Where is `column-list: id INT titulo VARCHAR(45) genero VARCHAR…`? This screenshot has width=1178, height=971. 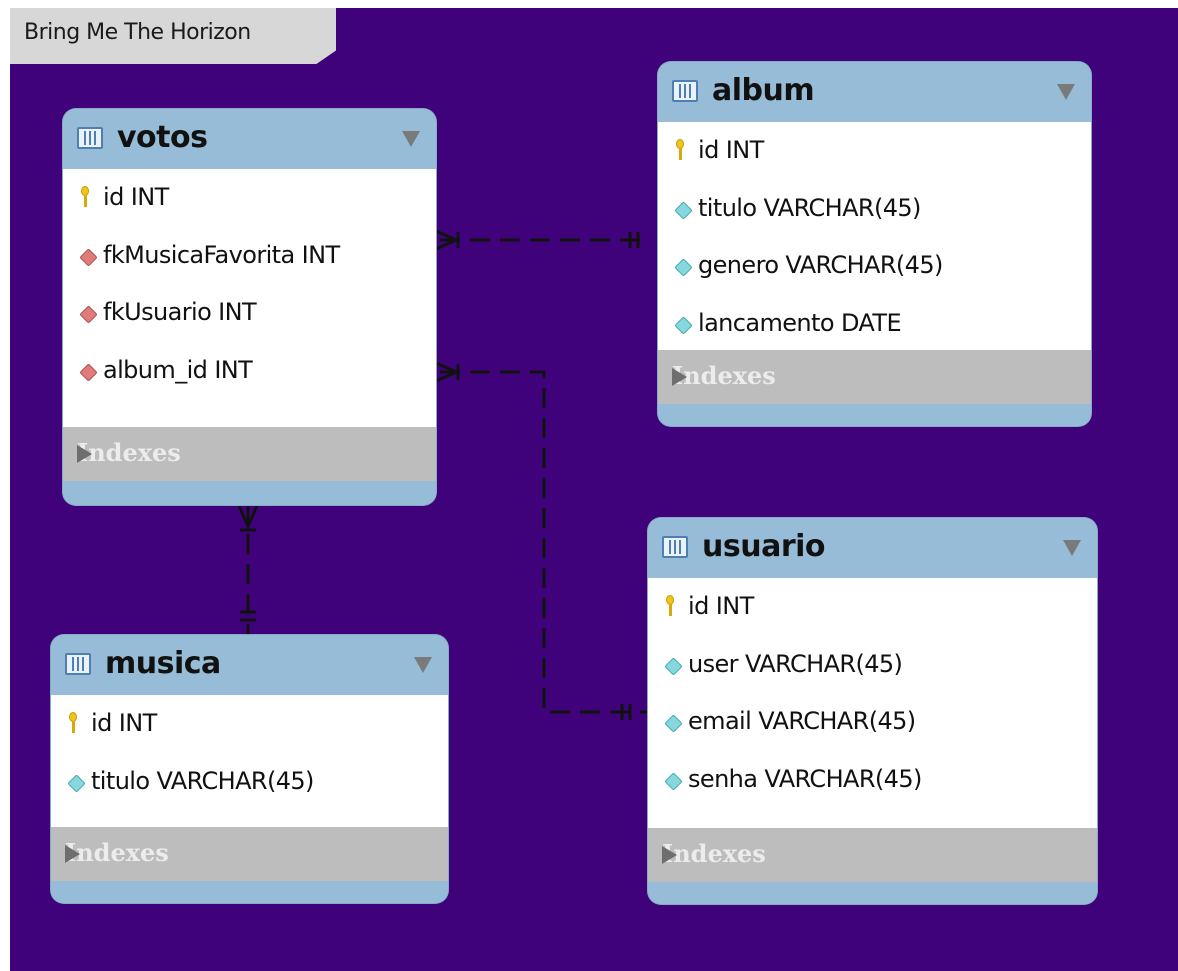 column-list: id INT titulo VARCHAR(45) genero VARCHAR… is located at coordinates (874, 236).